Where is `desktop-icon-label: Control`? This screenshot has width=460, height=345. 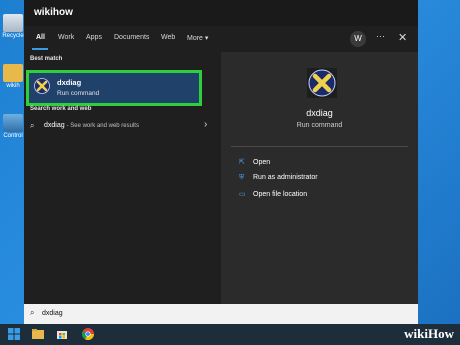 desktop-icon-label: Control is located at coordinates (13, 136).